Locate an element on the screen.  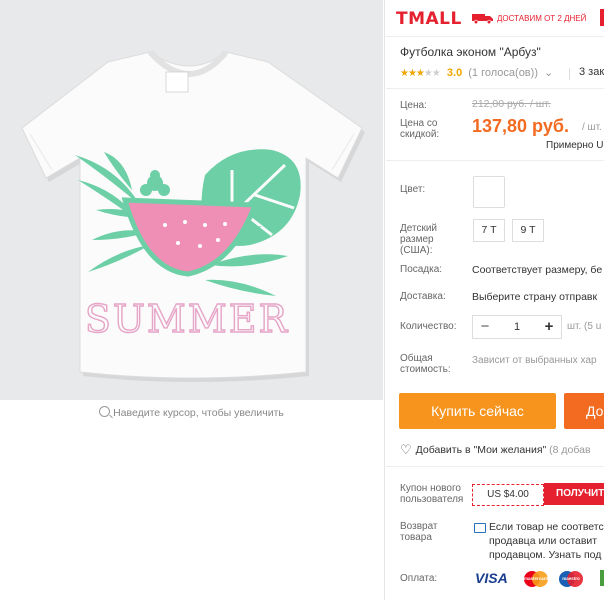
returns-line: продавцом. Узнать под is located at coordinates (546, 555).